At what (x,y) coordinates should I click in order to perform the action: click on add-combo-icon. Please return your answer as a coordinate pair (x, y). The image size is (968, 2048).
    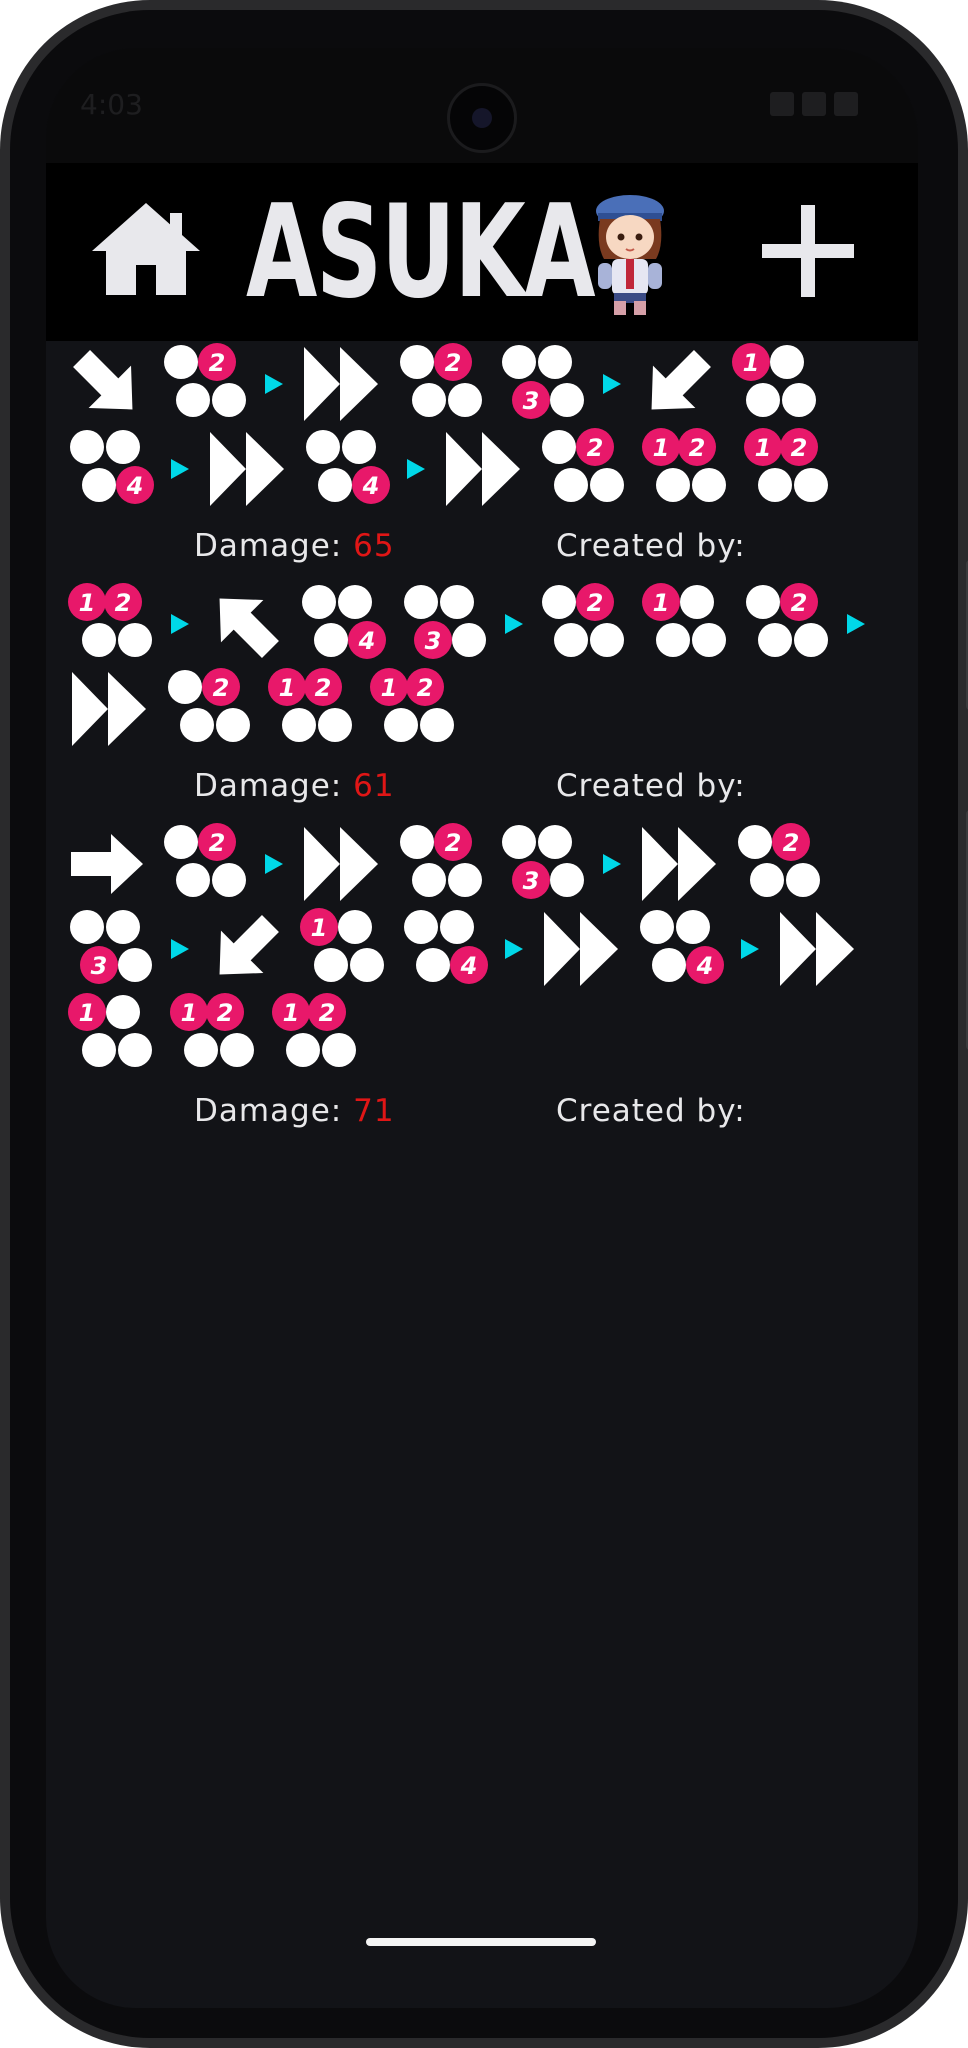
    Looking at the image, I should click on (808, 251).